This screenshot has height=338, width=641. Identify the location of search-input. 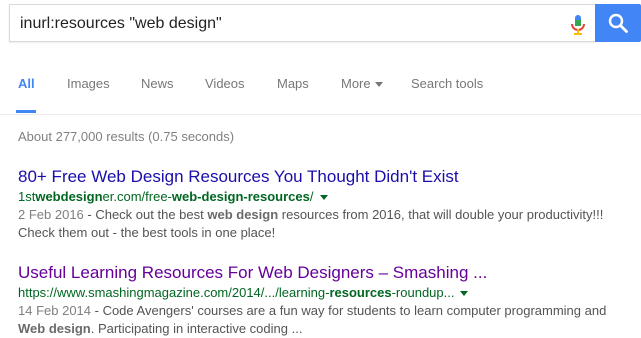
(285, 24).